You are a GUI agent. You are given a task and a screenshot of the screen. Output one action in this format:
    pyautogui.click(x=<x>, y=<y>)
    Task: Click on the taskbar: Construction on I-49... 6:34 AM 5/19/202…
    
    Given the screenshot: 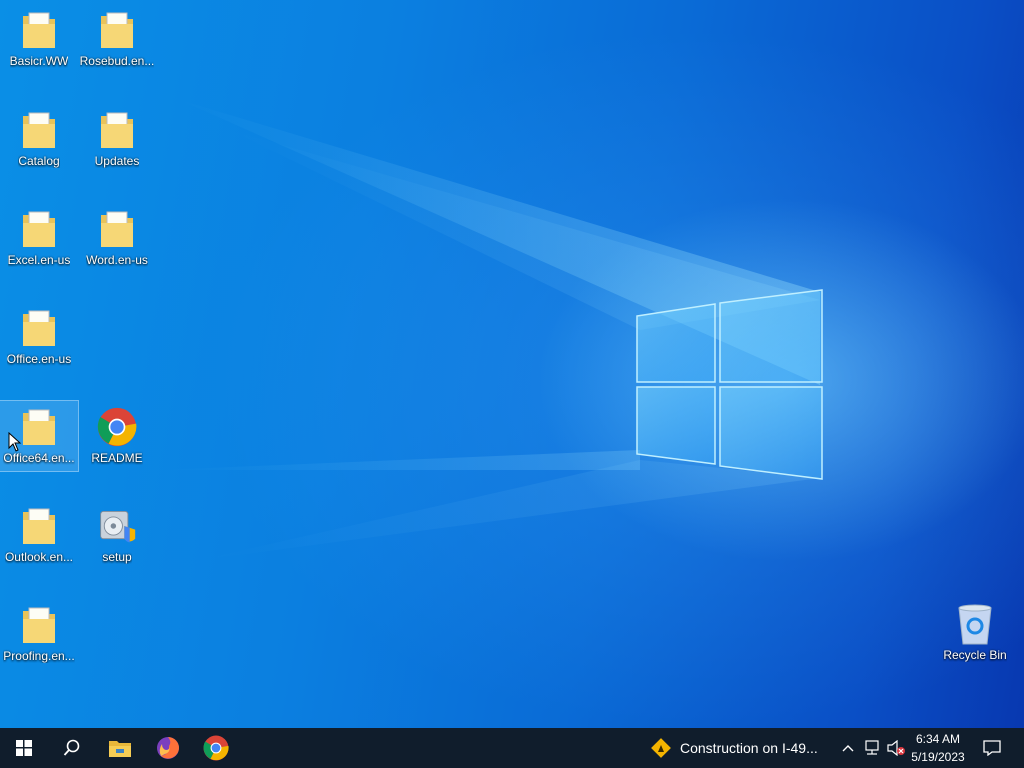 What is the action you would take?
    pyautogui.click(x=512, y=748)
    